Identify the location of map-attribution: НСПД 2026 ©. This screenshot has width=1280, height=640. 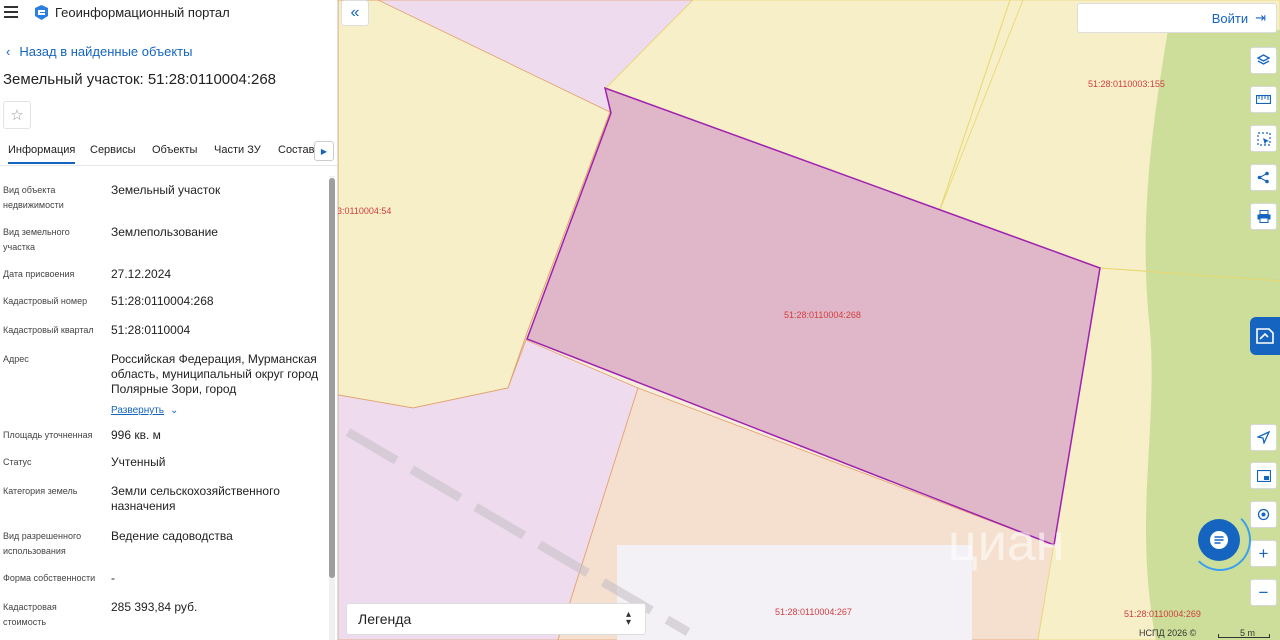
(1168, 633).